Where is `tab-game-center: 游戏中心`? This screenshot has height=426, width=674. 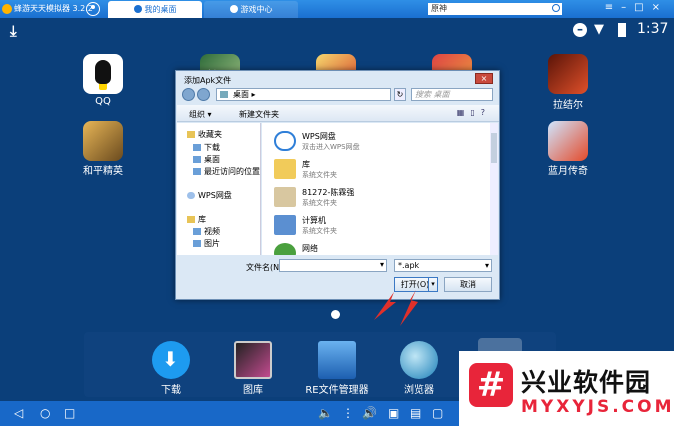
tab-game-center: 游戏中心 is located at coordinates (251, 9).